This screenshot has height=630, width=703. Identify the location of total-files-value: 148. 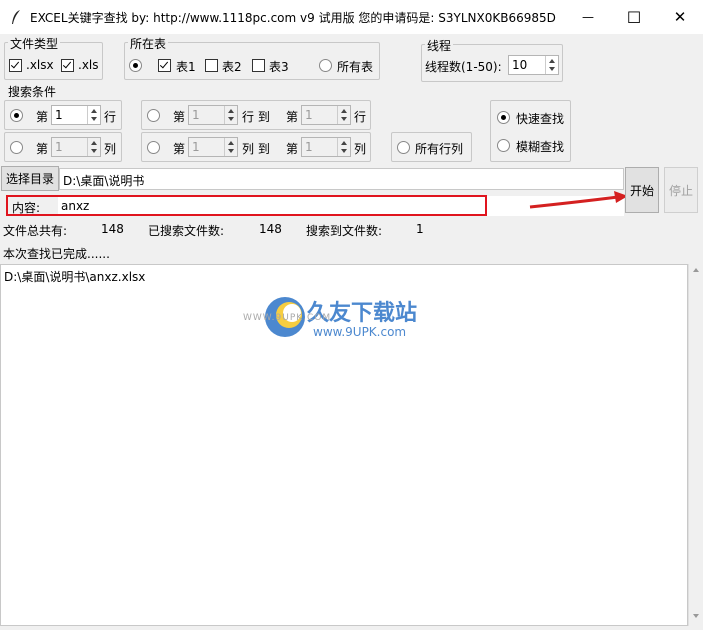
(112, 229).